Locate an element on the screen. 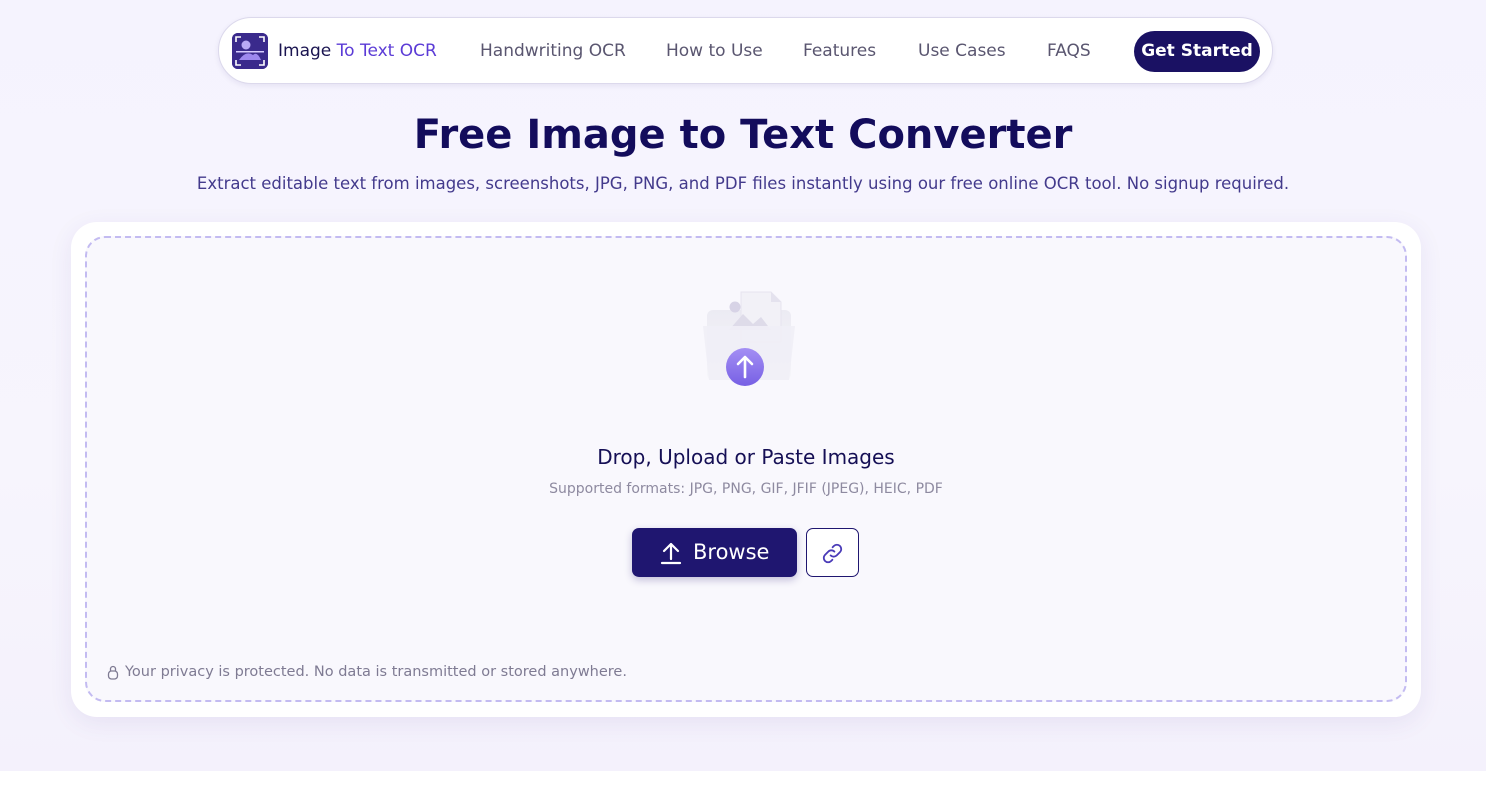 The height and width of the screenshot is (797, 1486). browse-button: Browse is located at coordinates (714, 552).